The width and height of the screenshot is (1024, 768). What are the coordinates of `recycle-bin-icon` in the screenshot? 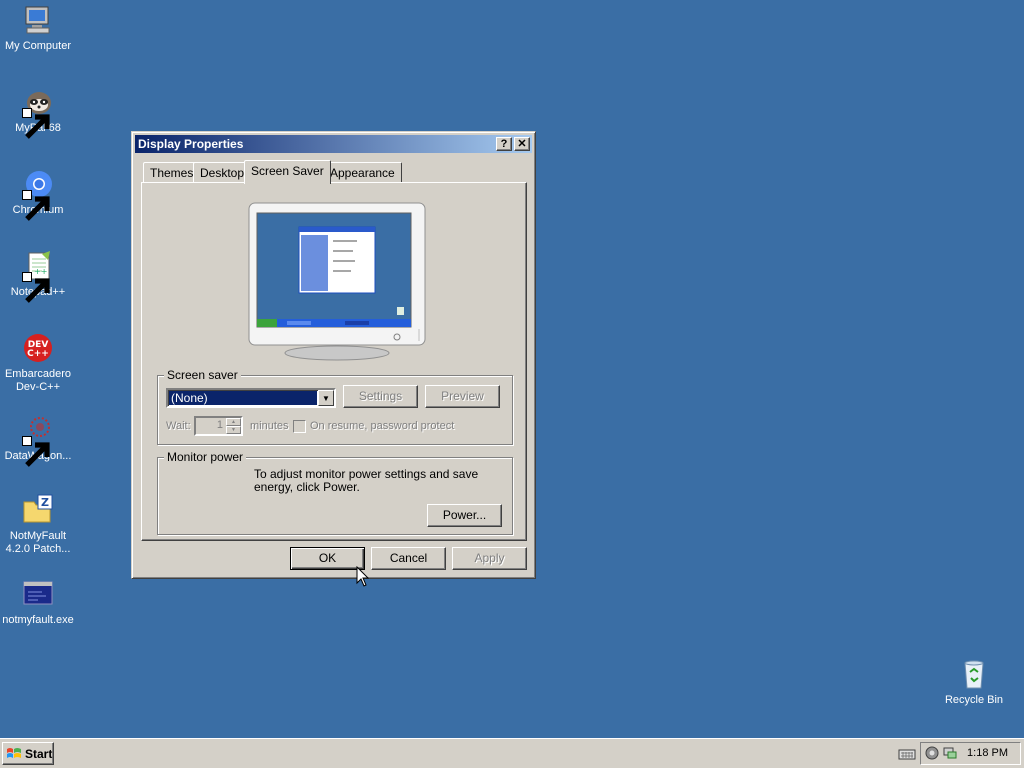 It's located at (974, 674).